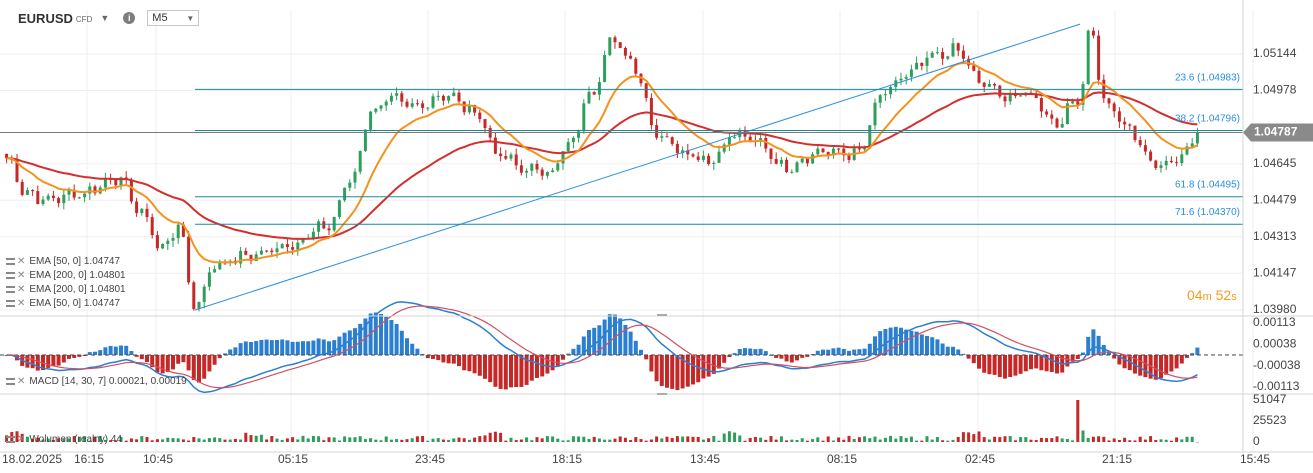 The image size is (1313, 473). Describe the element at coordinates (84, 19) in the screenshot. I see `instrument-type-label: CFD` at that location.